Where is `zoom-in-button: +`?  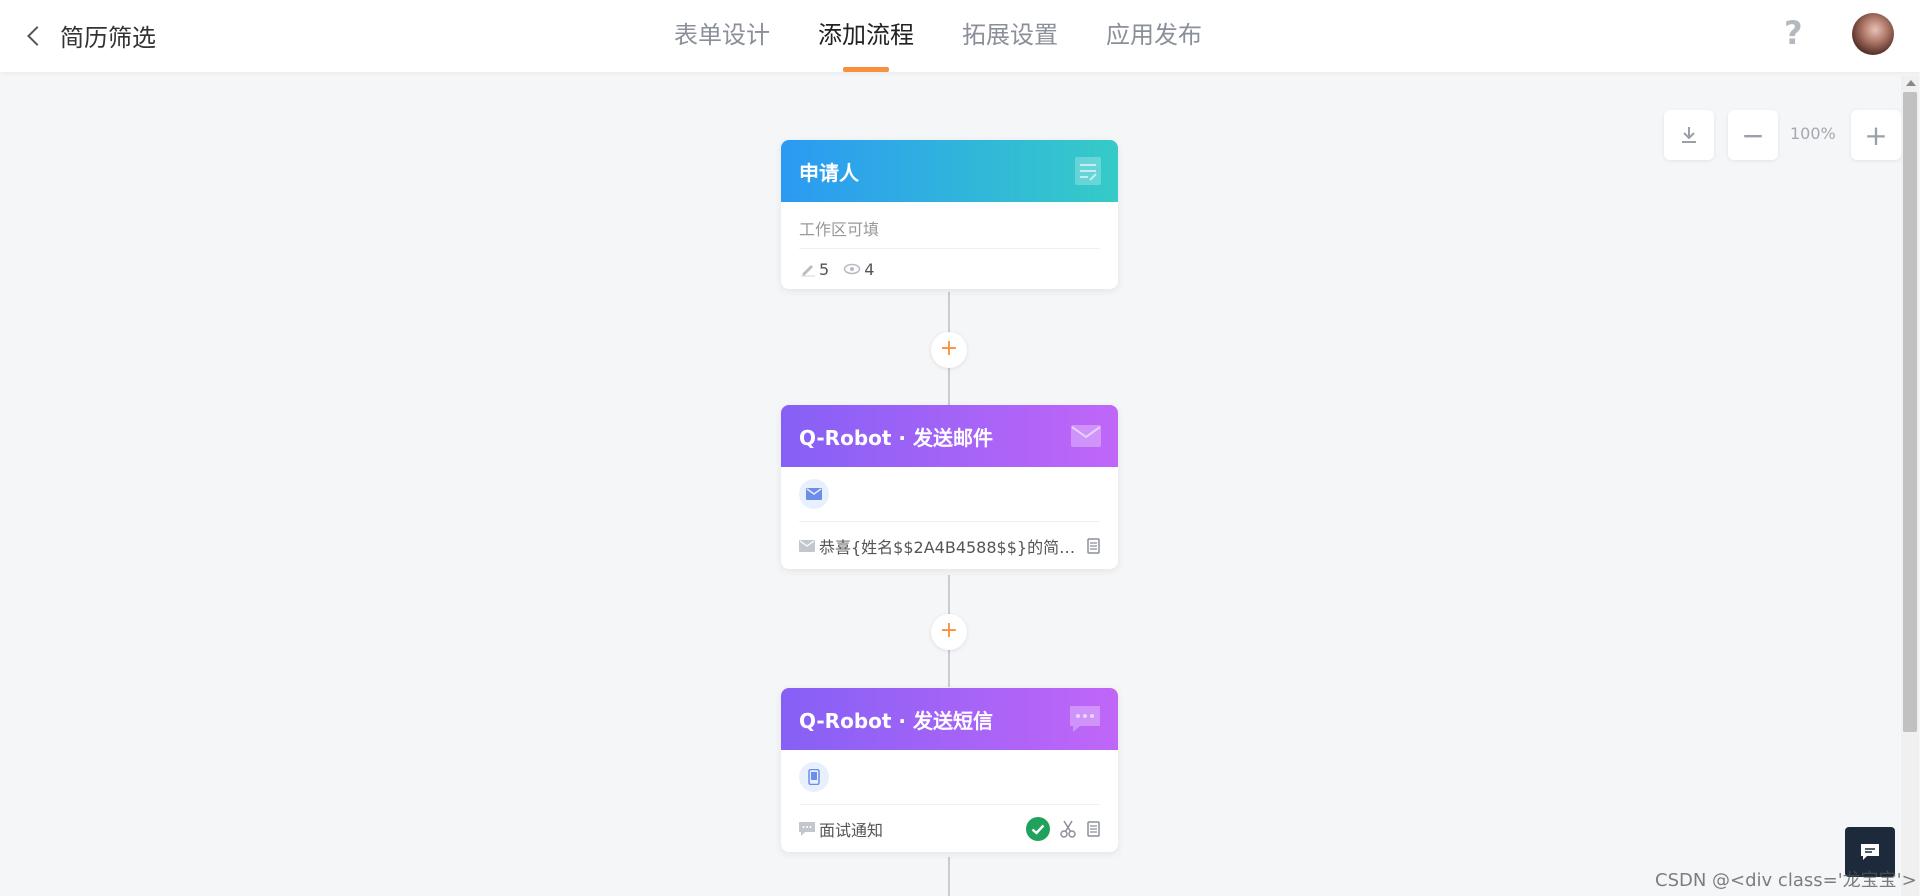 zoom-in-button: + is located at coordinates (1876, 135).